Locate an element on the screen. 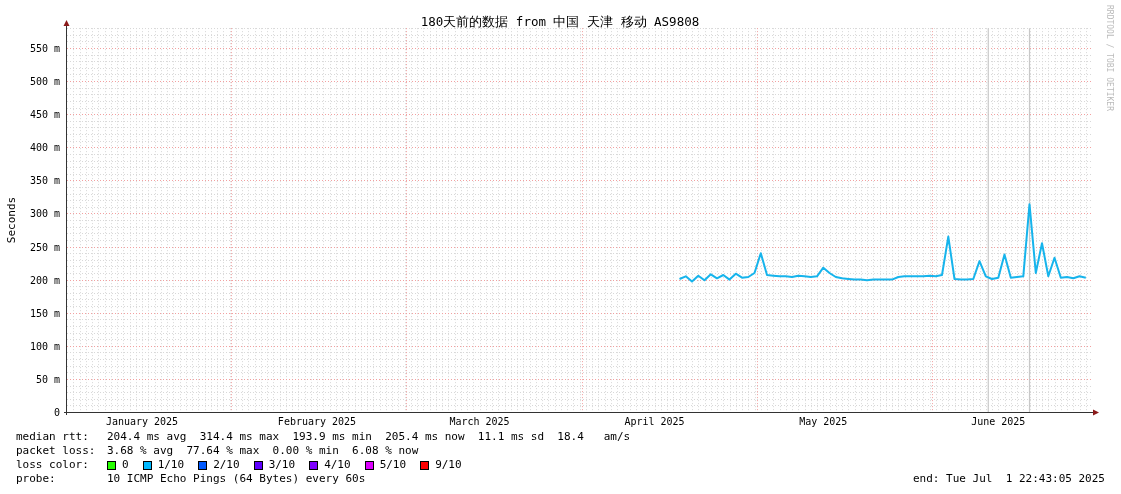 The image size is (1121, 494). y-axis-label: Seconds is located at coordinates (11, 220).